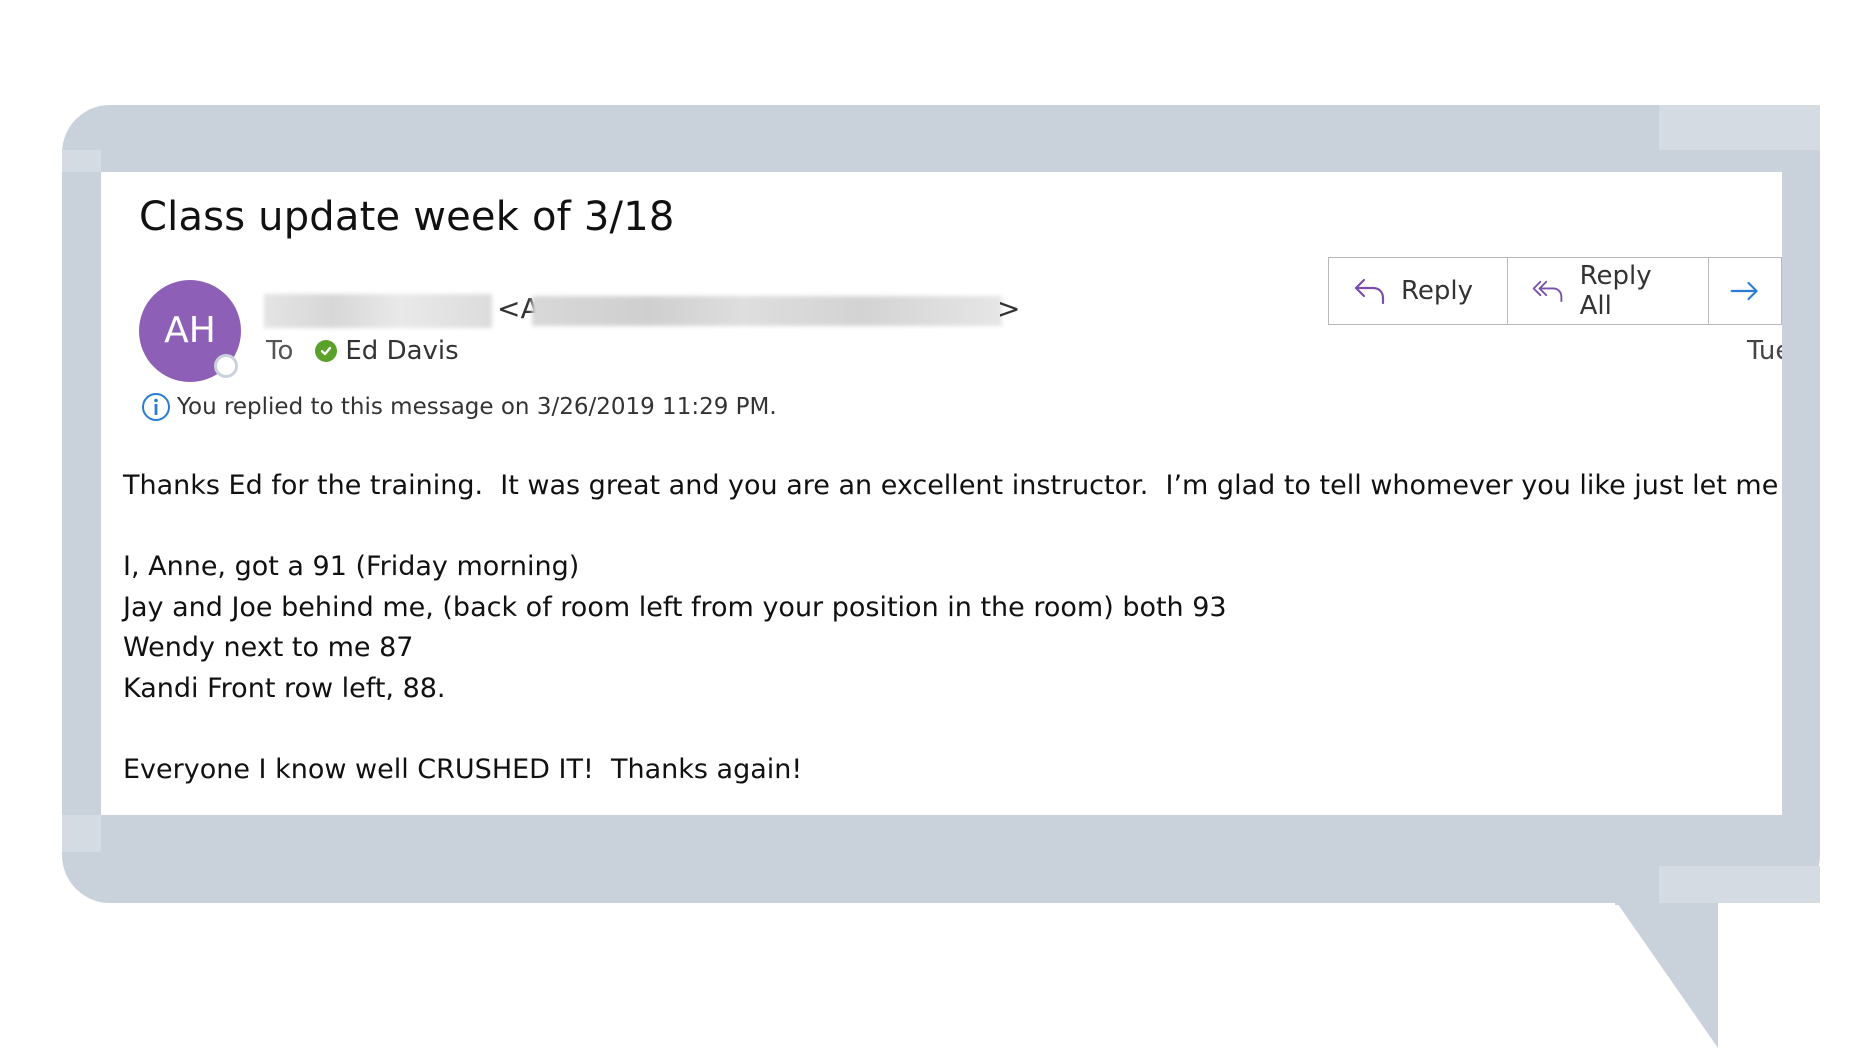 The image size is (1856, 1048). Describe the element at coordinates (1764, 351) in the screenshot. I see `received-date: Tue` at that location.